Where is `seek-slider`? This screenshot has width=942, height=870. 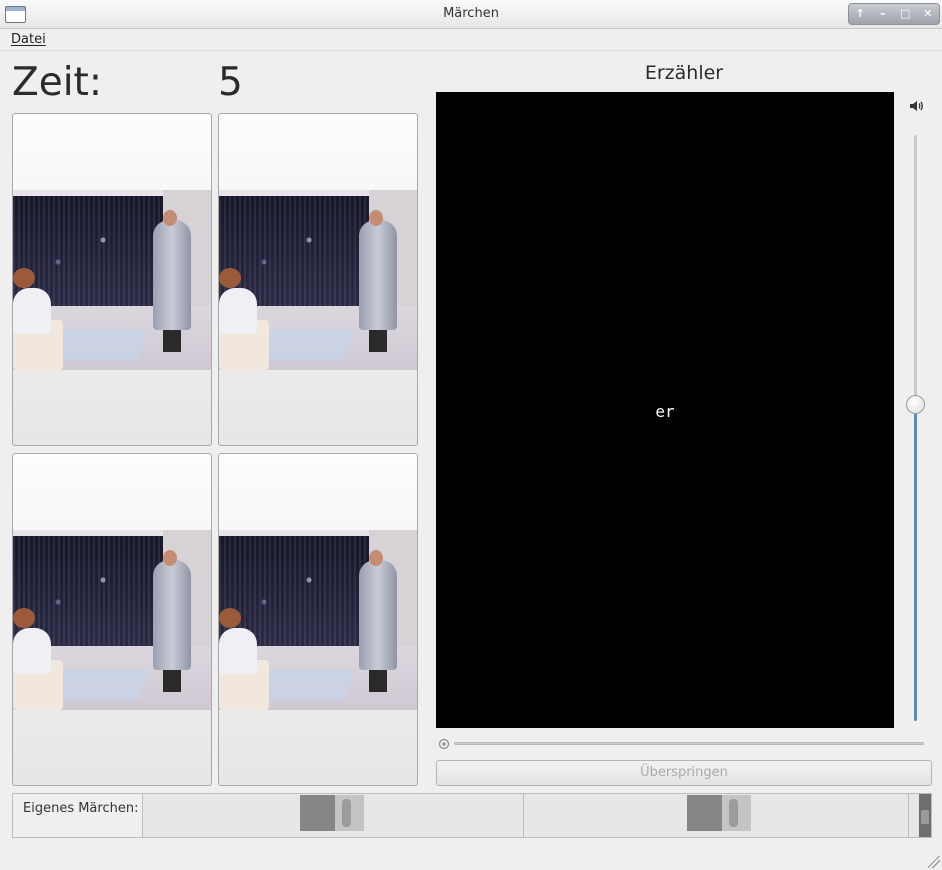
seek-slider is located at coordinates (689, 743).